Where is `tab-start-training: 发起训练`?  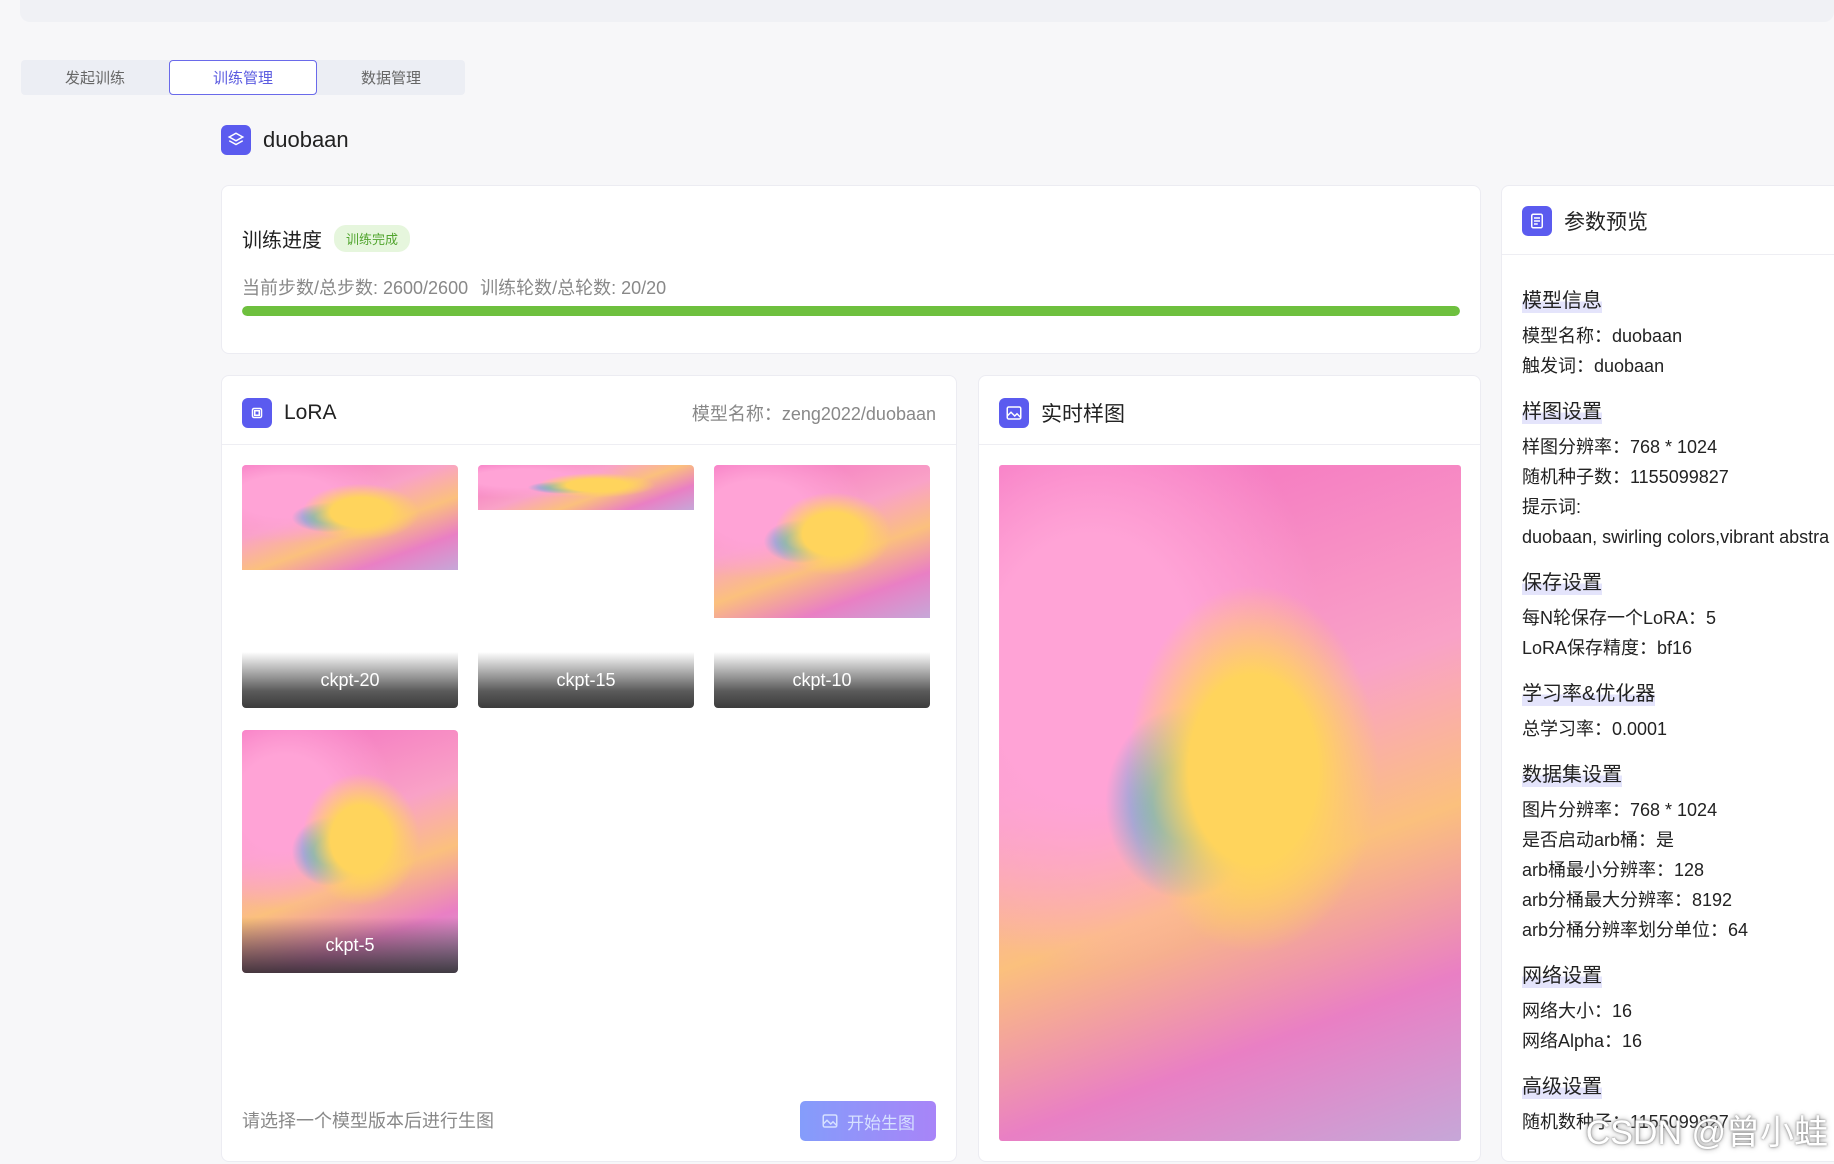 tab-start-training: 发起训练 is located at coordinates (95, 77).